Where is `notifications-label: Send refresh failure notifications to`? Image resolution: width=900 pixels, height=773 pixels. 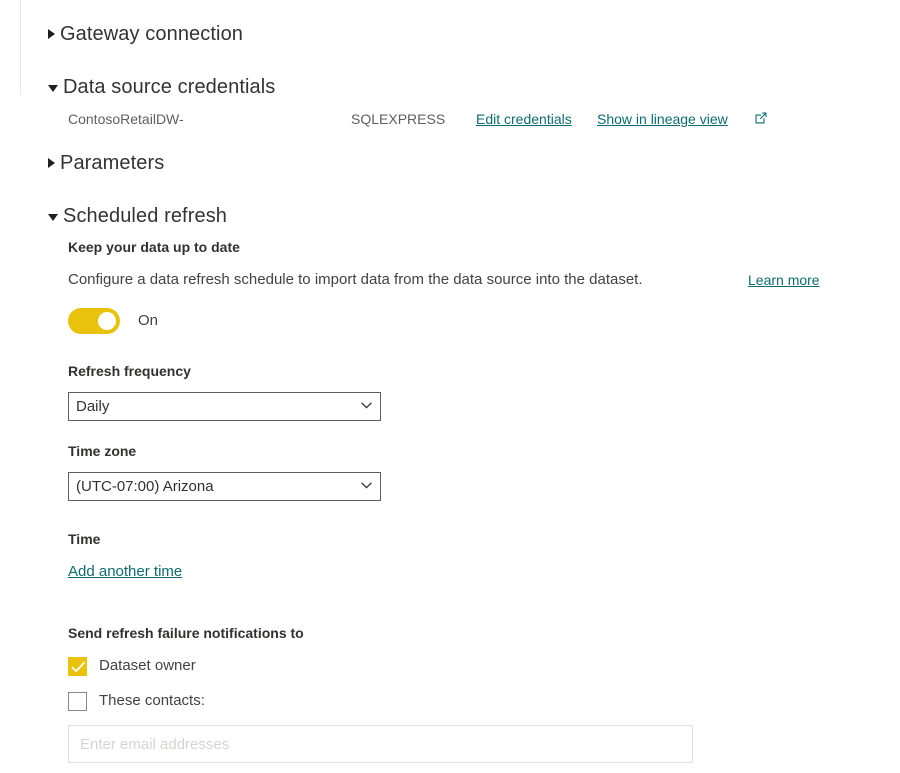 notifications-label: Send refresh failure notifications to is located at coordinates (186, 633).